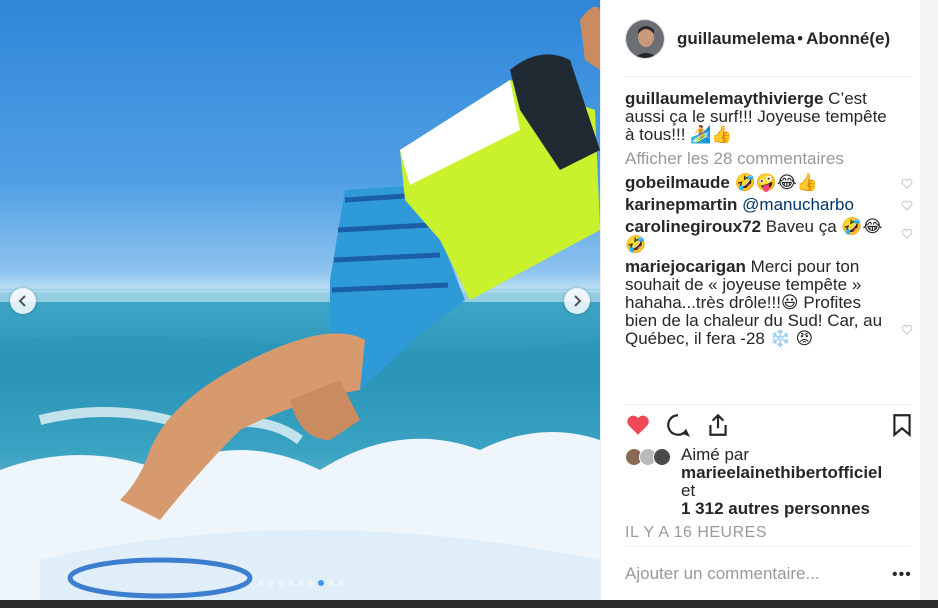 The height and width of the screenshot is (608, 938). Describe the element at coordinates (902, 425) in the screenshot. I see `bookmark-icon` at that location.